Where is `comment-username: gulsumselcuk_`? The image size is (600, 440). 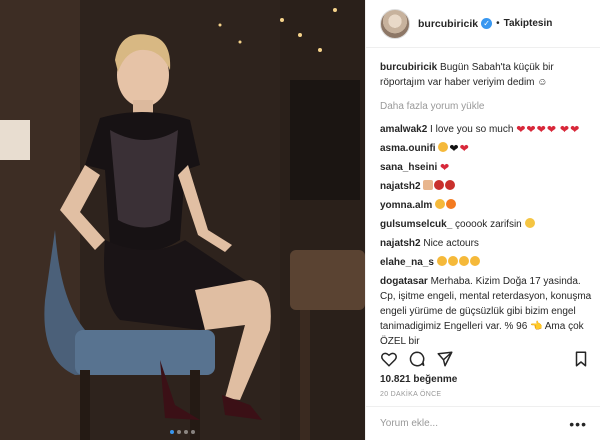 comment-username: gulsumselcuk_ is located at coordinates (416, 224).